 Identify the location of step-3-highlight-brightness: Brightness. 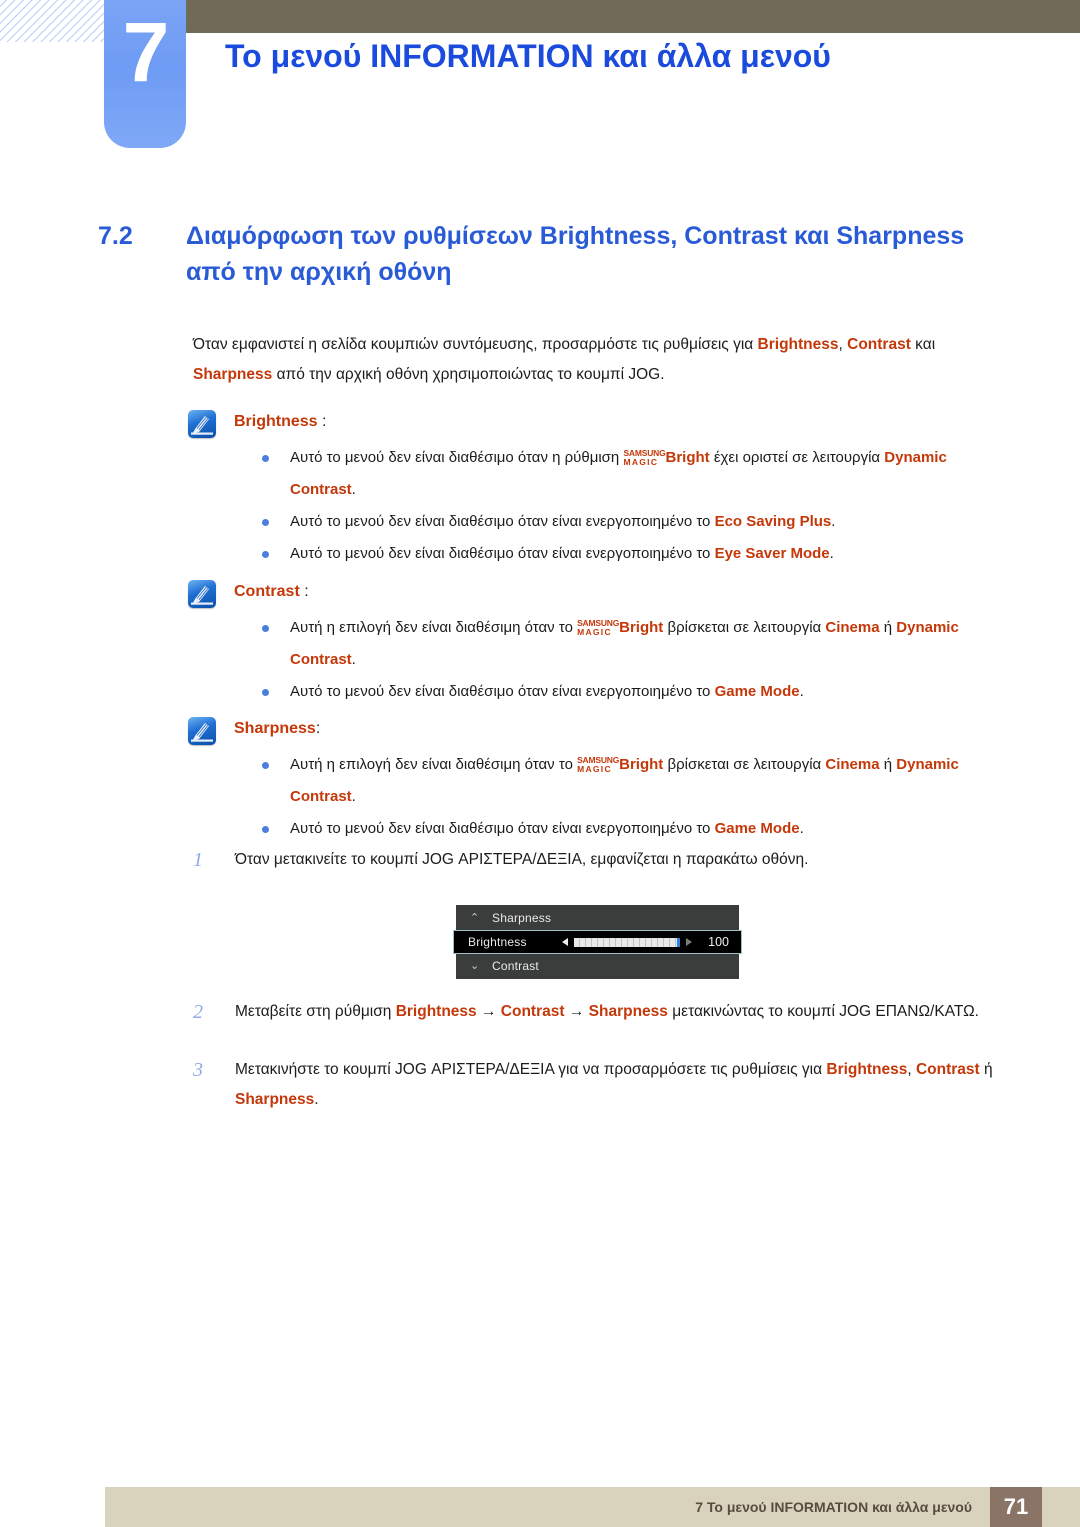
(867, 1069).